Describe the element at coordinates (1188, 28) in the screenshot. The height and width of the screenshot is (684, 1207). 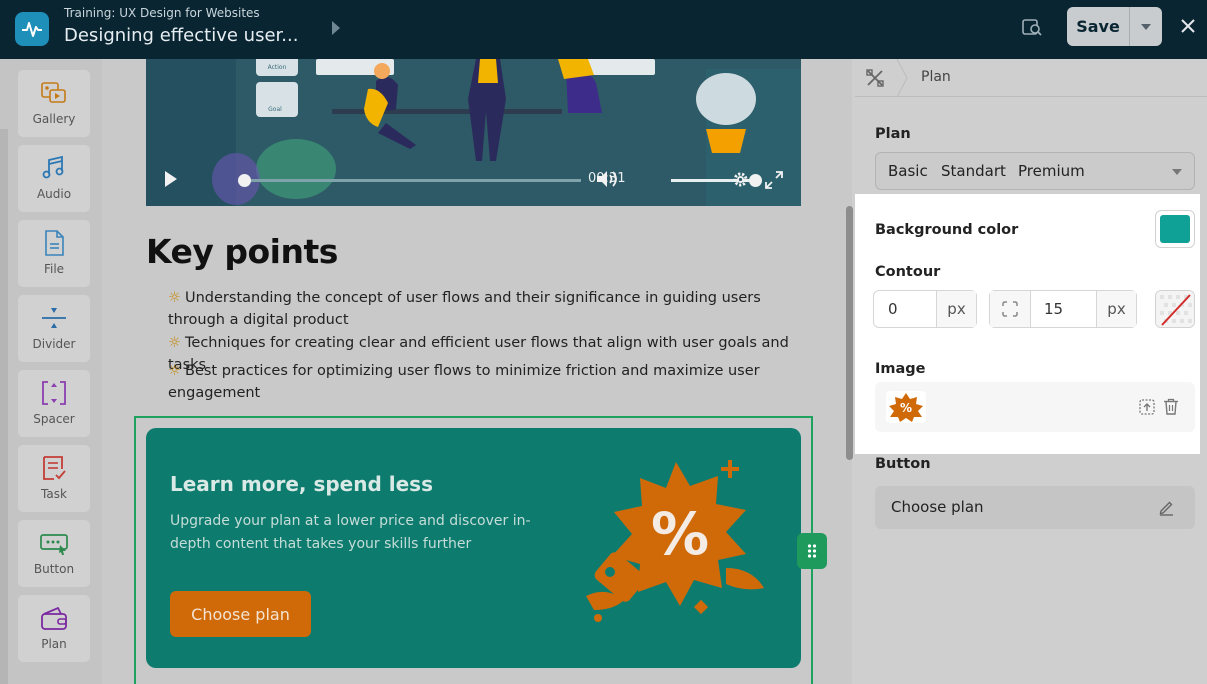
I see `close-icon` at that location.